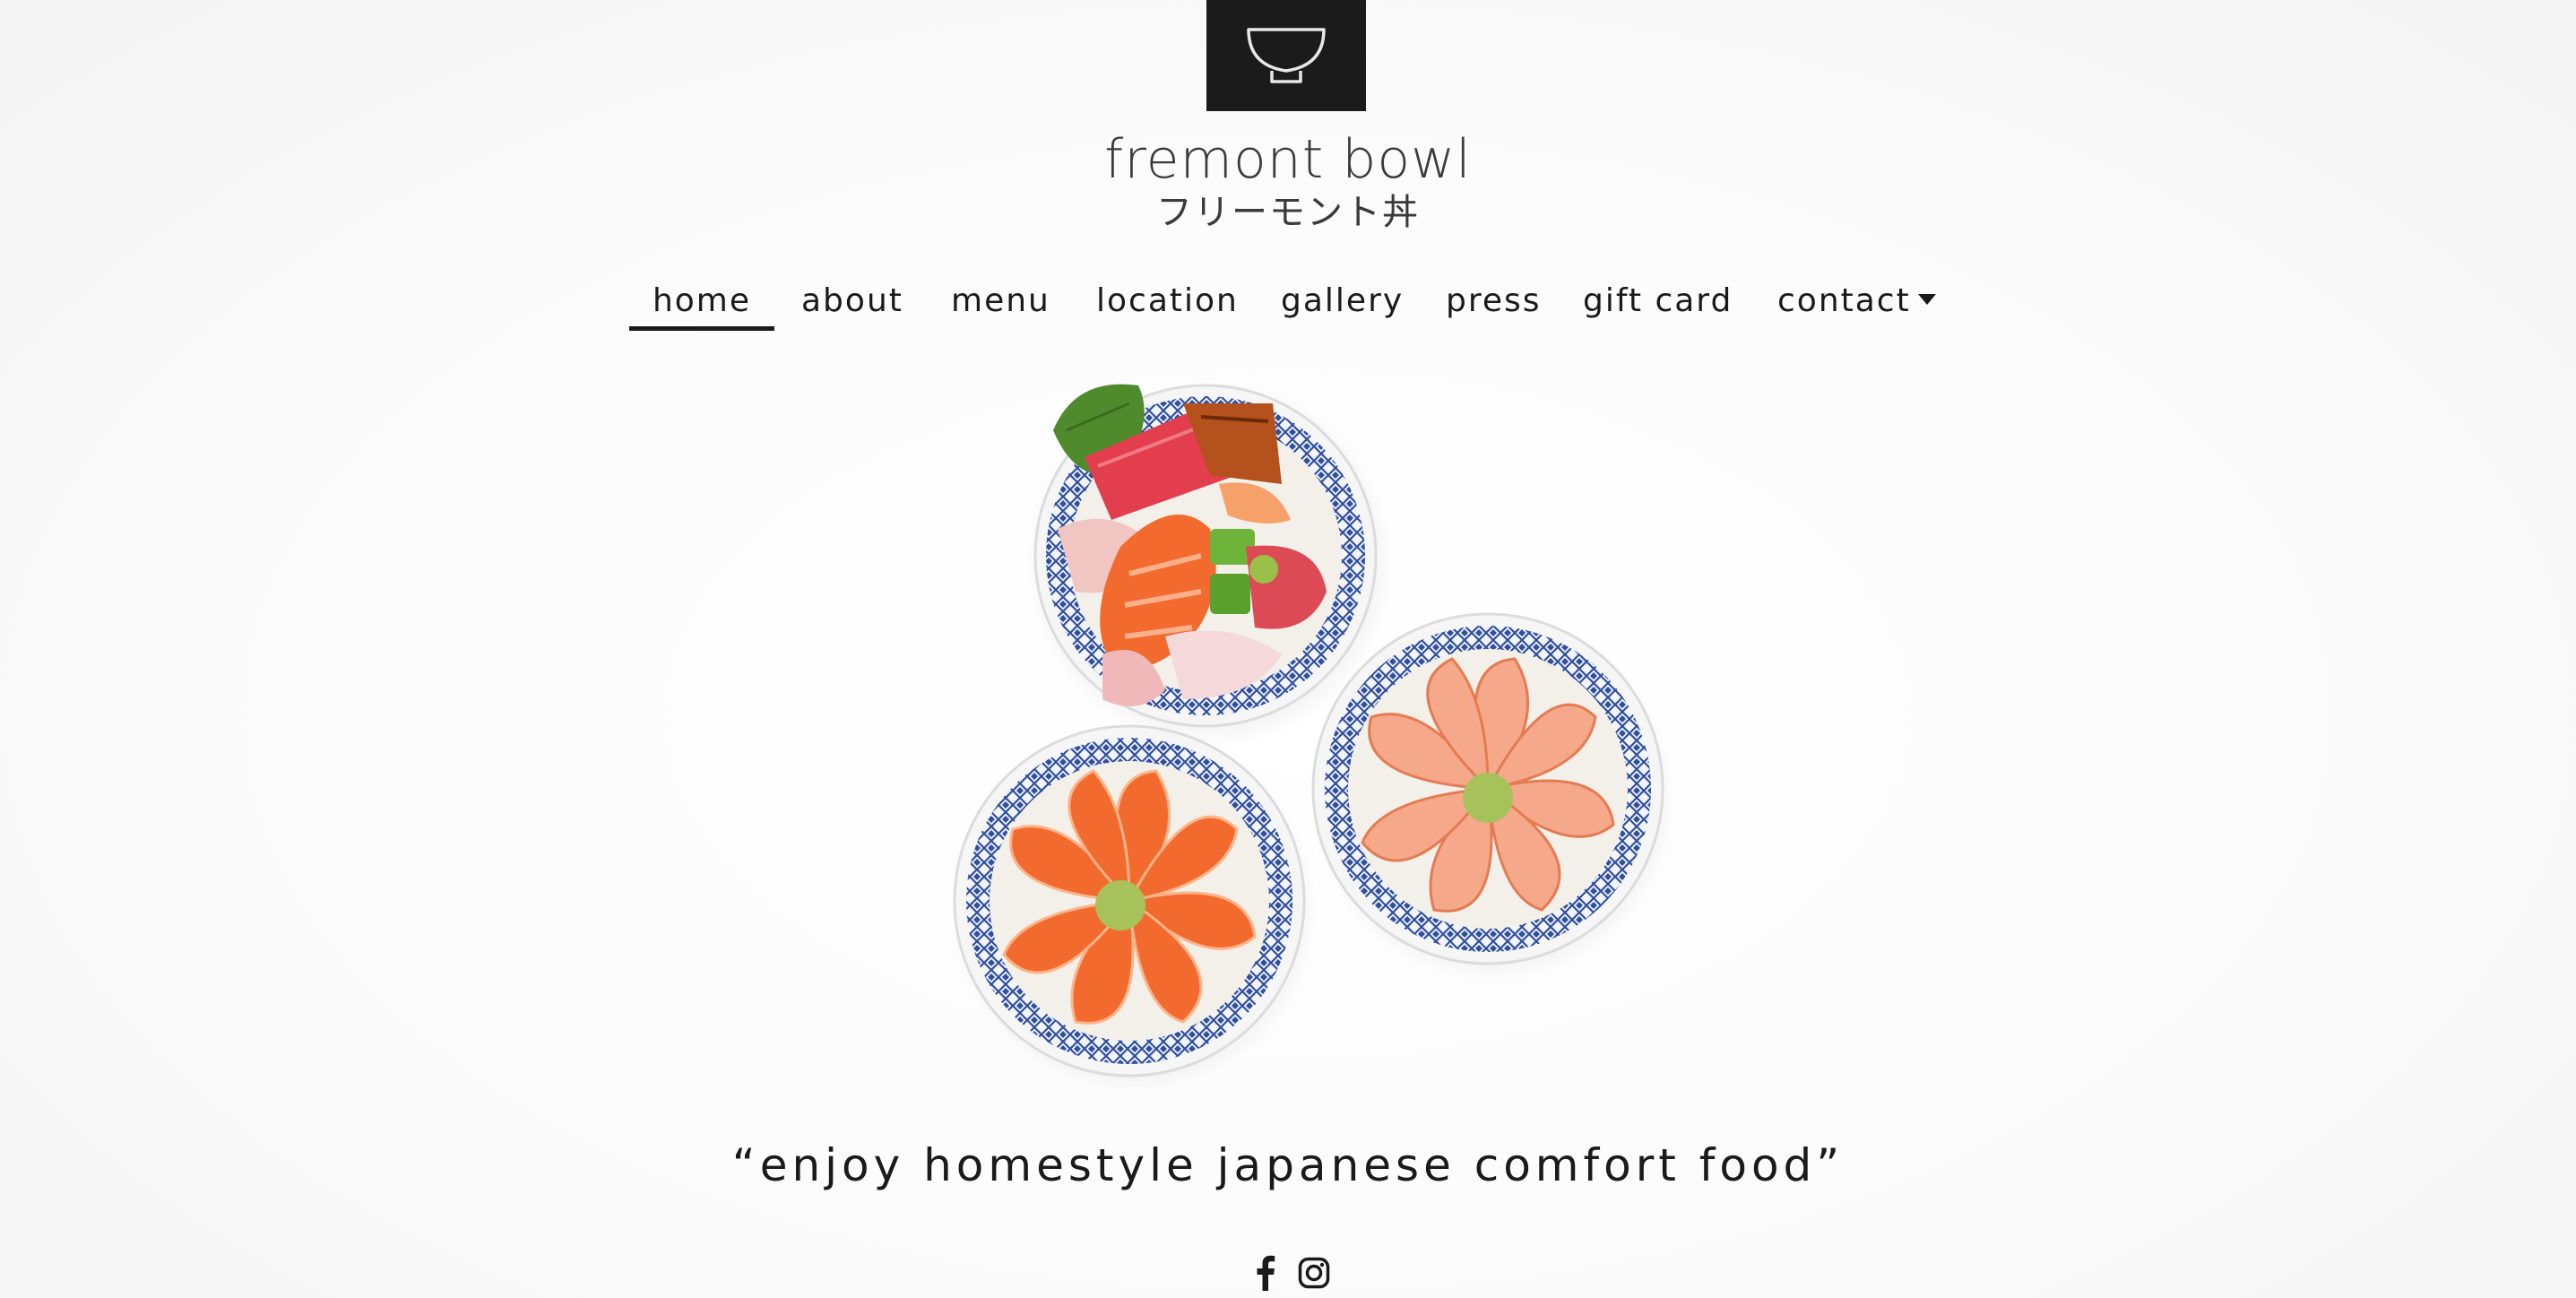 This screenshot has width=2576, height=1298. I want to click on brand-japanese-name: フリーモント丼, so click(1288, 213).